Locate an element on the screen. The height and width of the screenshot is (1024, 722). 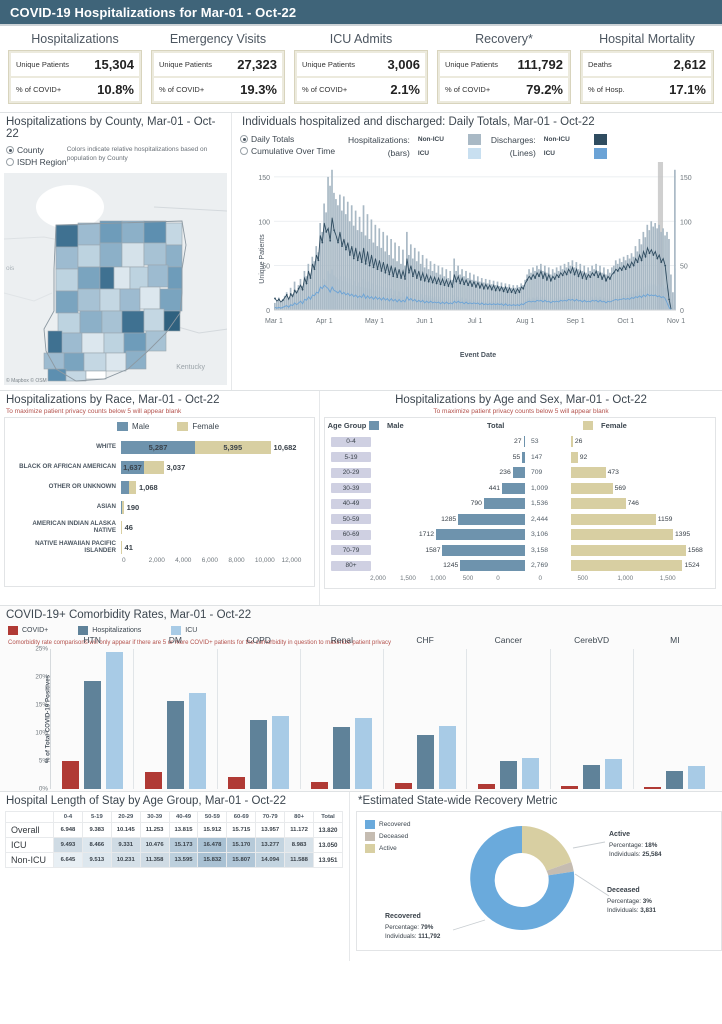
race-bar-male: 1,637 is located at coordinates (132, 467).